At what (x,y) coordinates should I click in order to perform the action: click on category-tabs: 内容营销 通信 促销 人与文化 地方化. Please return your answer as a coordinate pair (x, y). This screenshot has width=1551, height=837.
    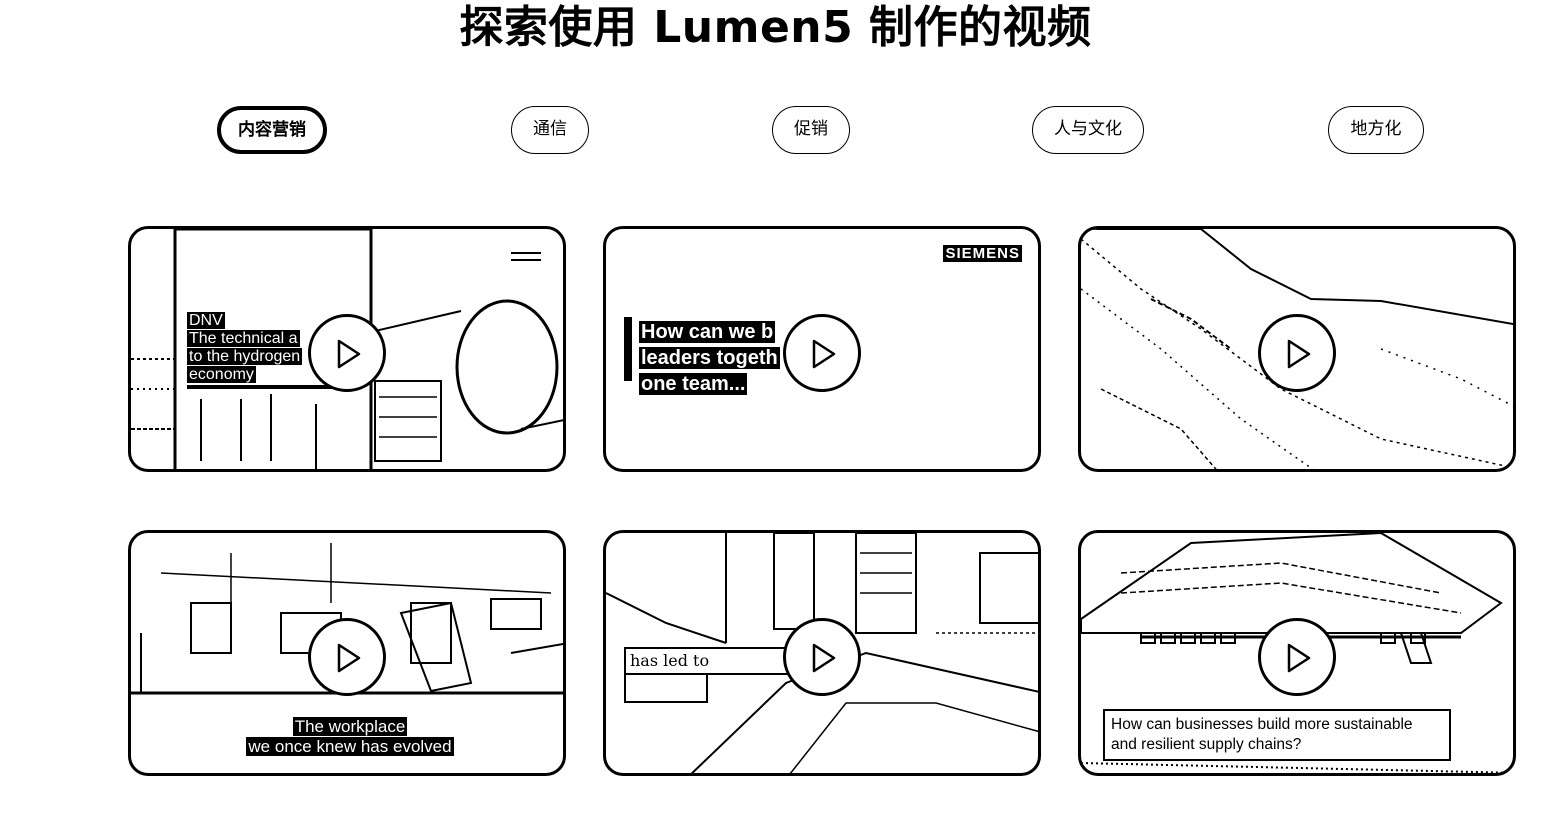
    Looking at the image, I should click on (775, 131).